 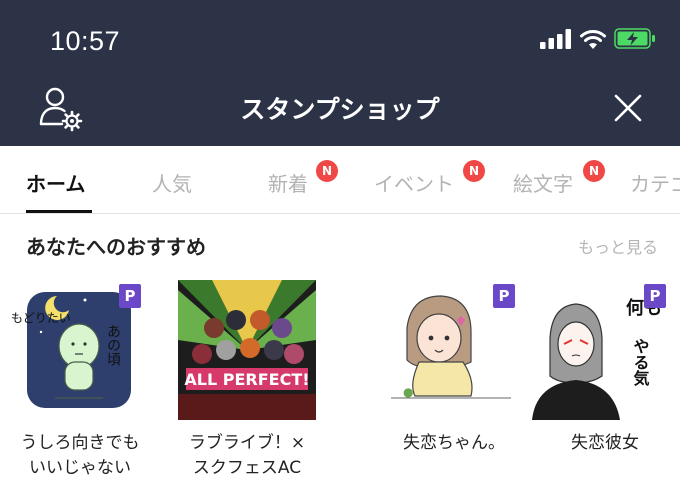 I want to click on wifi-icon, so click(x=593, y=39).